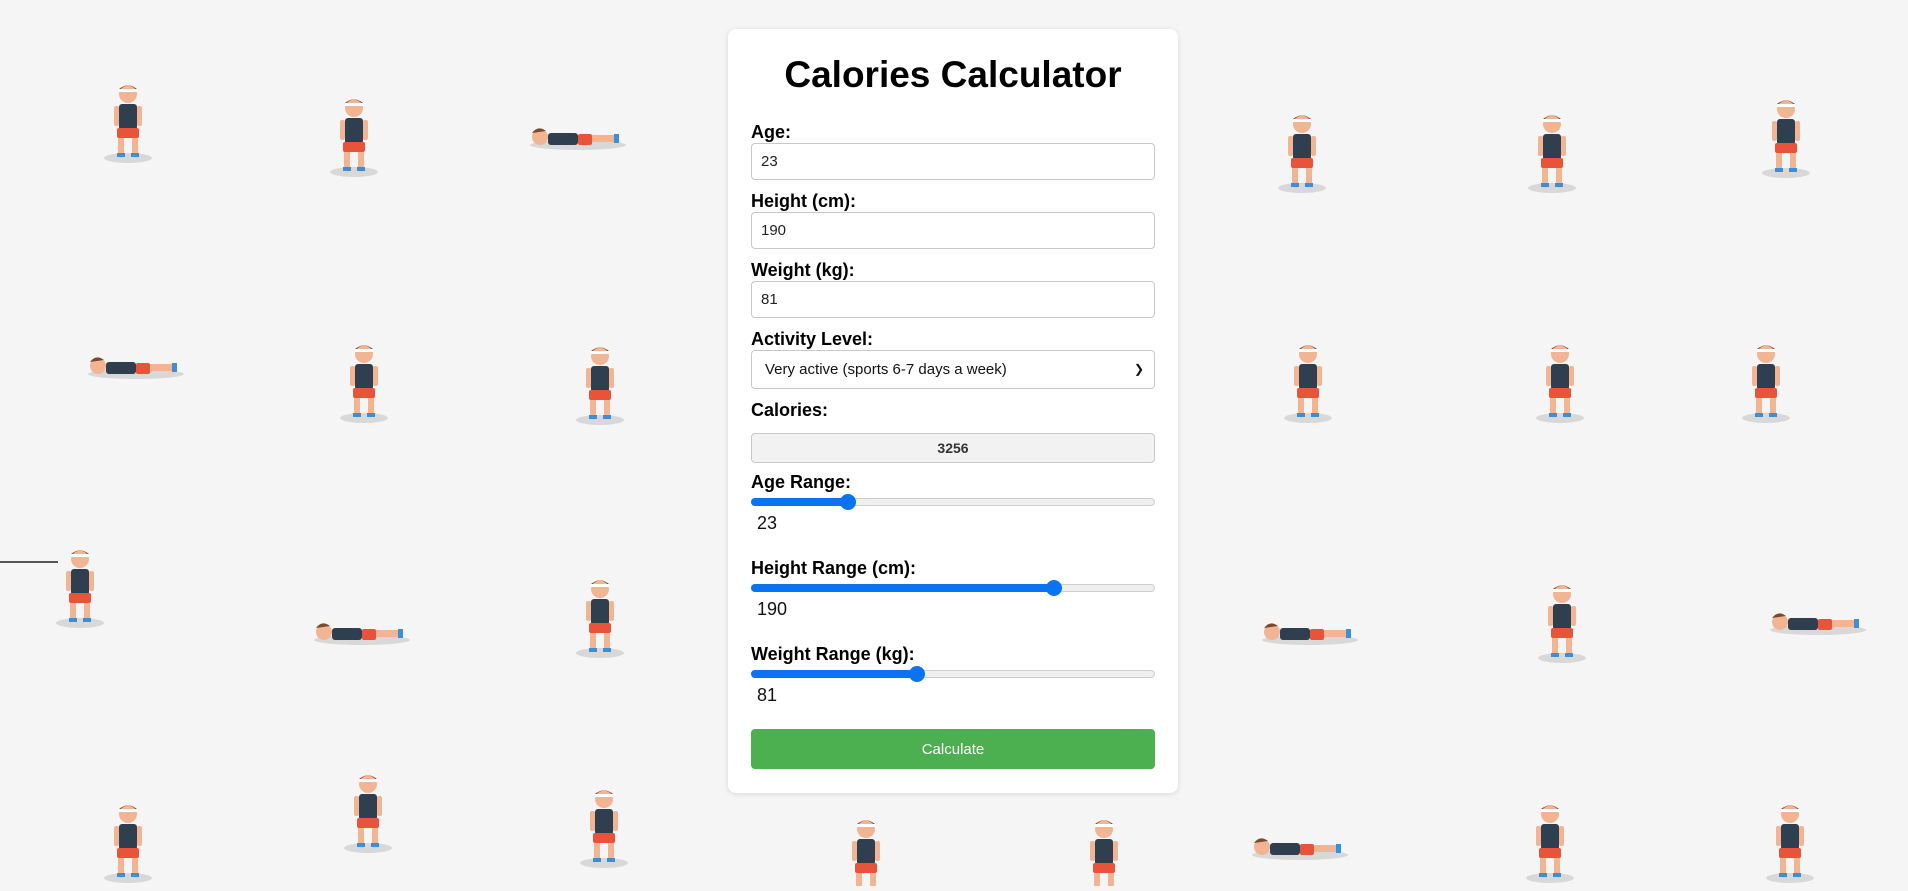 The width and height of the screenshot is (1908, 891). Describe the element at coordinates (953, 448) in the screenshot. I see `calories-result: 3256` at that location.